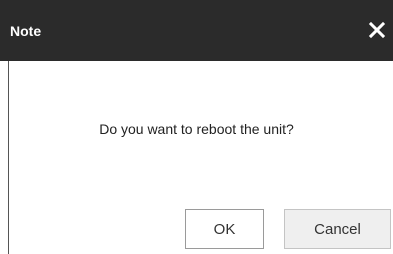 Image resolution: width=393 pixels, height=254 pixels. Describe the element at coordinates (8, 157) in the screenshot. I see `dialog-left-border` at that location.